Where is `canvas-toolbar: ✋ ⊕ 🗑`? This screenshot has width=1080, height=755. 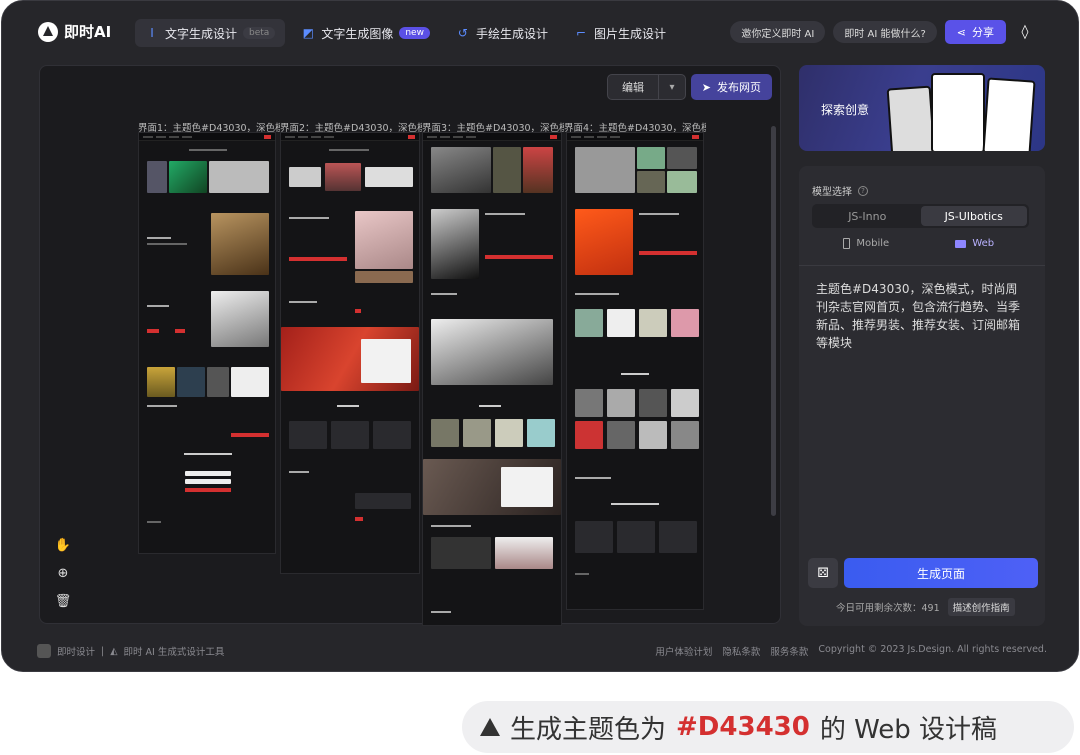 canvas-toolbar: ✋ ⊕ 🗑 is located at coordinates (63, 574).